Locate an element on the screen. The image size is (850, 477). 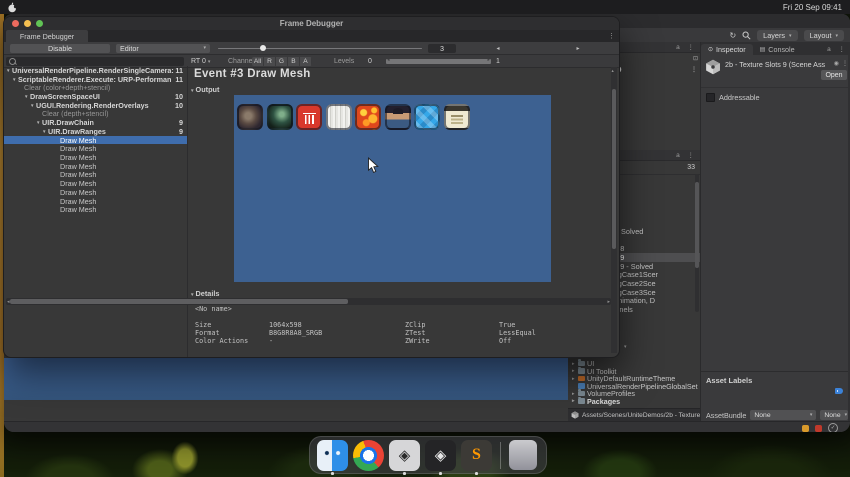
event-tree-row: ▼ UIR.DrawChain 9 is located at coordinates (95, 122).